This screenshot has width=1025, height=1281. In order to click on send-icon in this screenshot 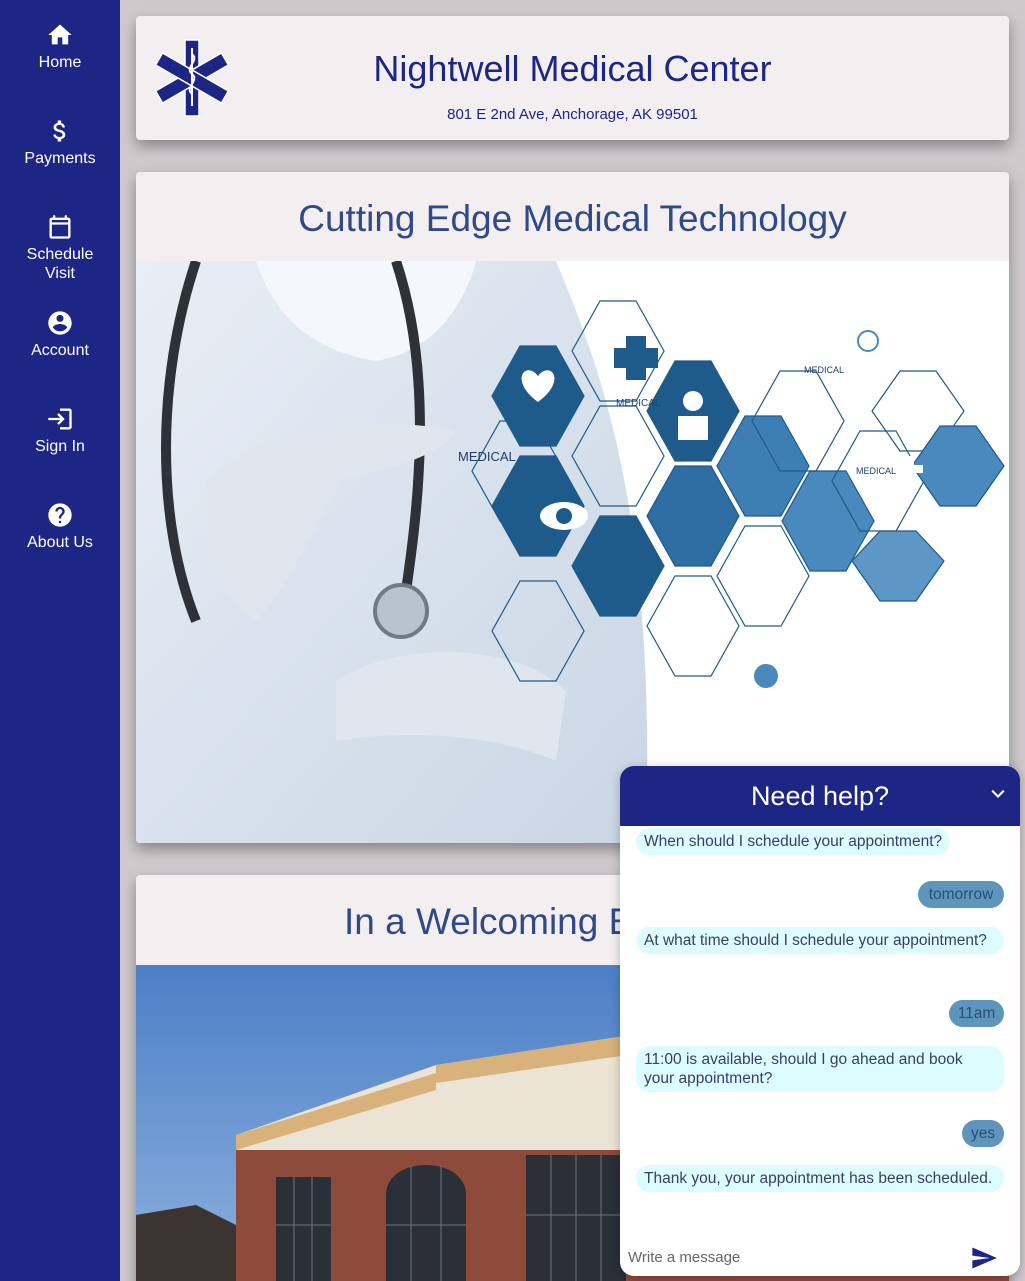, I will do `click(984, 1258)`.